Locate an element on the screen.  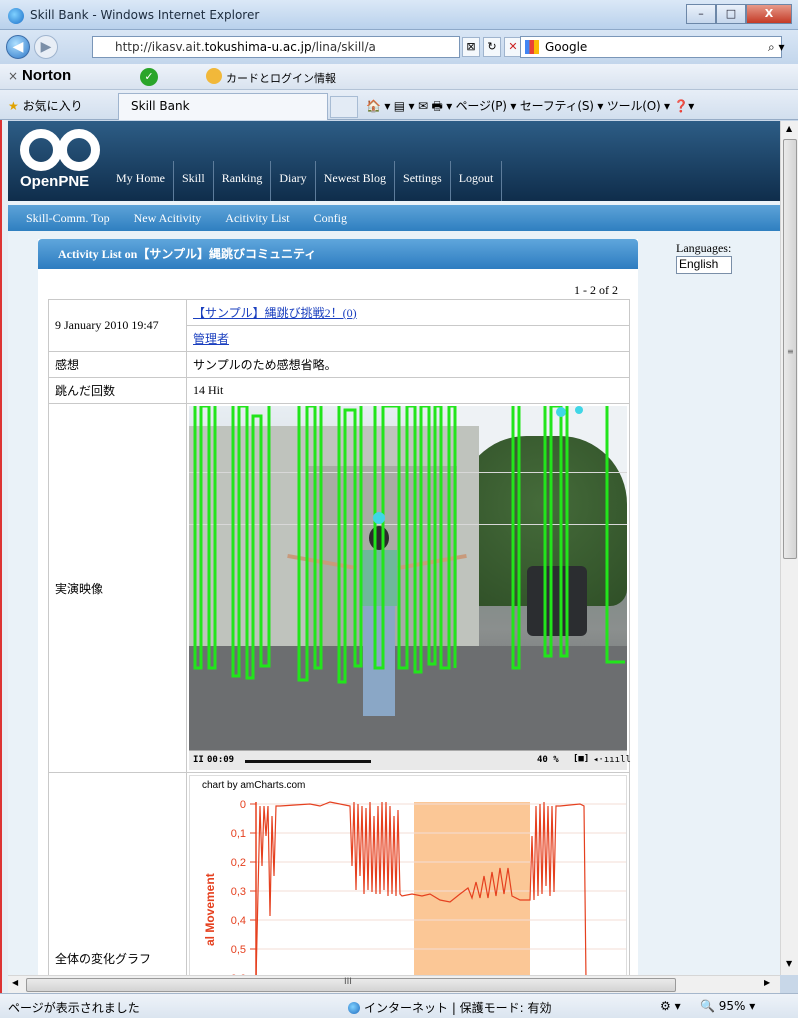
search-icon: ⌕ ▾ is located at coordinates (776, 47).